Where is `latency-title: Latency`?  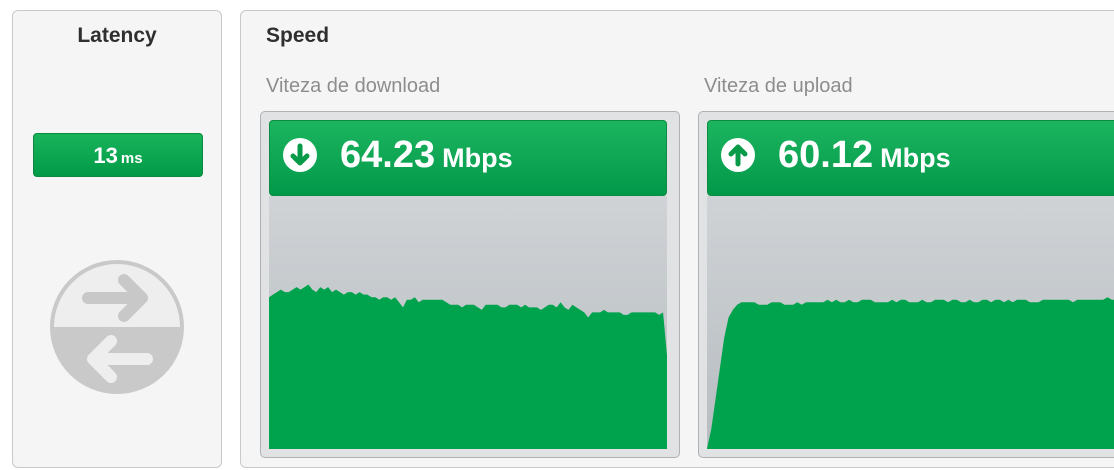 latency-title: Latency is located at coordinates (117, 35).